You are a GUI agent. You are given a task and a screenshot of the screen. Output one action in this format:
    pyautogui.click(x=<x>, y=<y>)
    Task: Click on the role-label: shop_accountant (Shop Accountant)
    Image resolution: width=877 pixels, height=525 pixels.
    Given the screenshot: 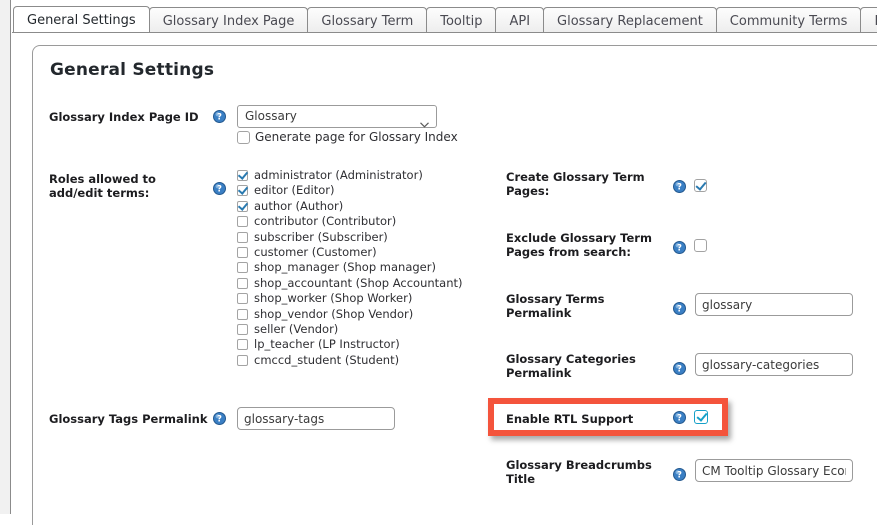 What is the action you would take?
    pyautogui.click(x=358, y=282)
    